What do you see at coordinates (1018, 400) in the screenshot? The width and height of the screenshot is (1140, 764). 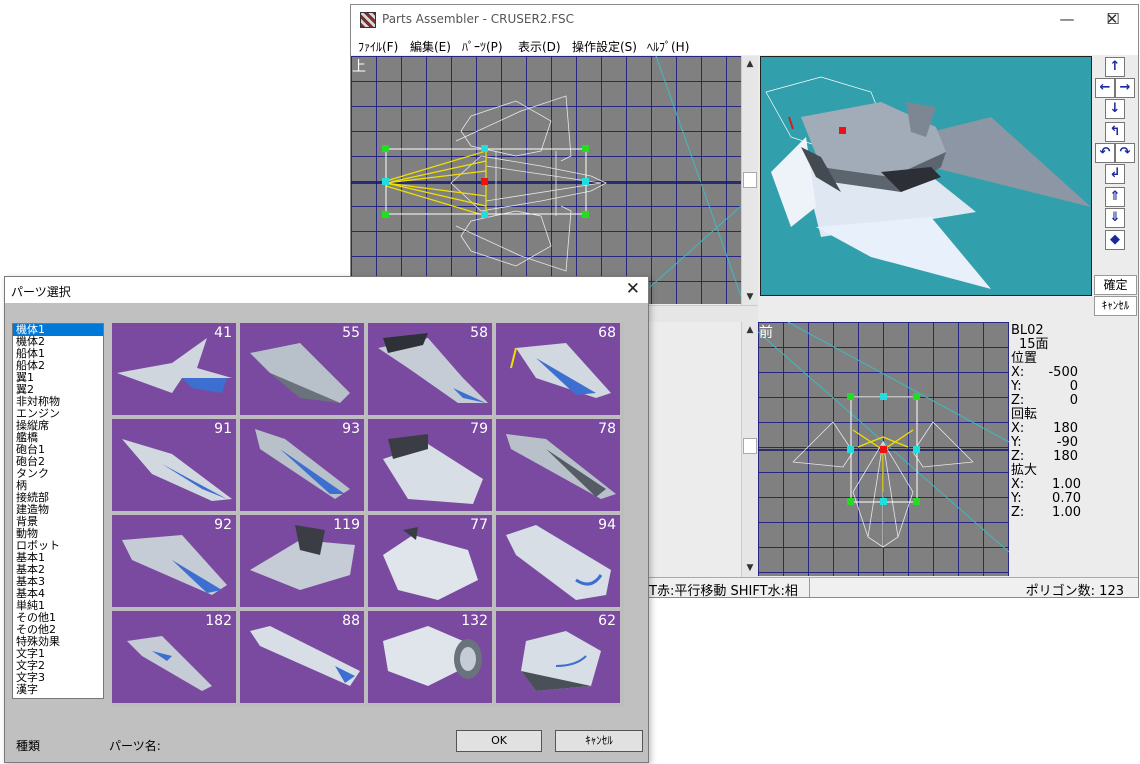 I see `pos-z-label: Z:` at bounding box center [1018, 400].